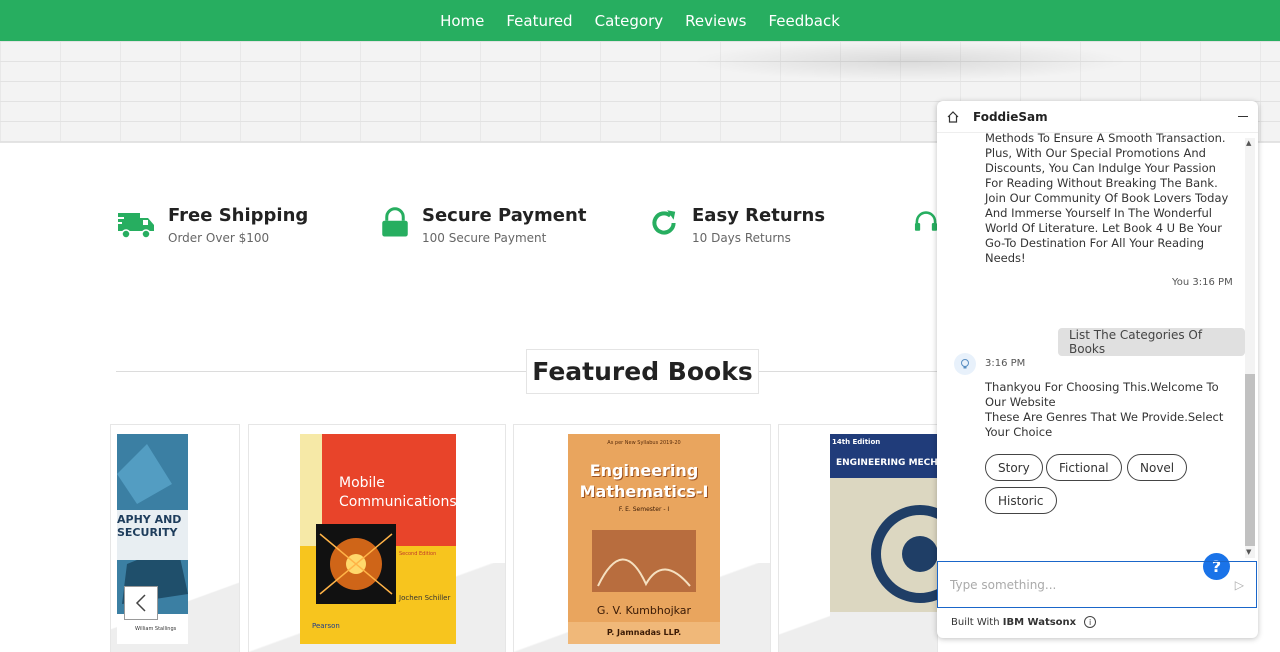  I want to click on user-message-meta: You 3:16 PM, so click(1202, 282).